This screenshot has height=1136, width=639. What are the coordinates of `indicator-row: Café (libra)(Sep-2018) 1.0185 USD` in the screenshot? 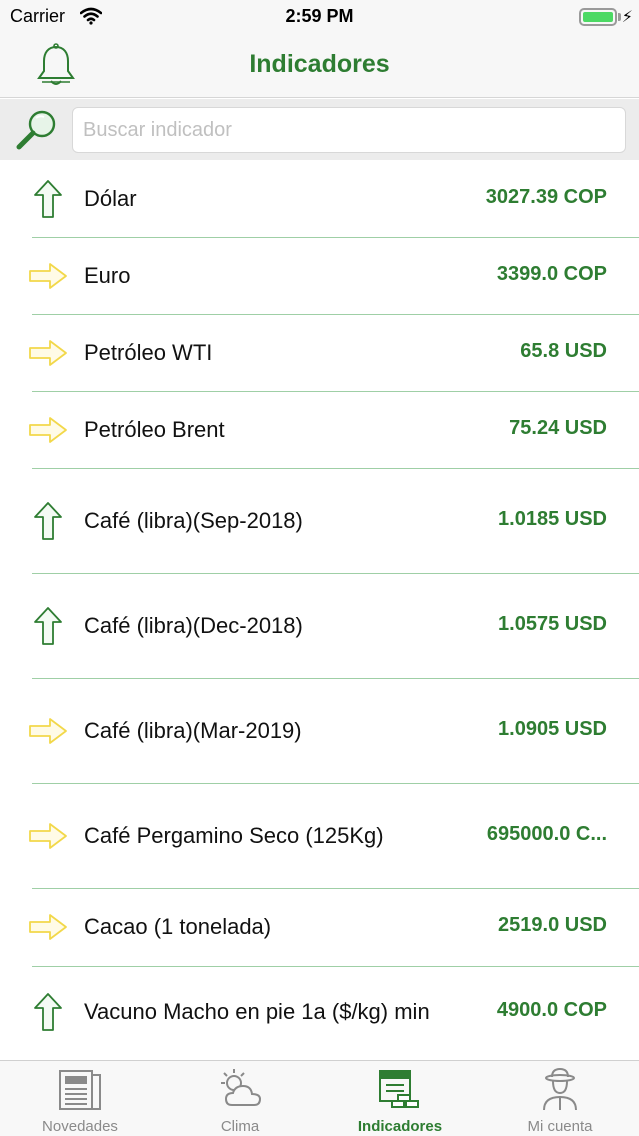 It's located at (319, 521).